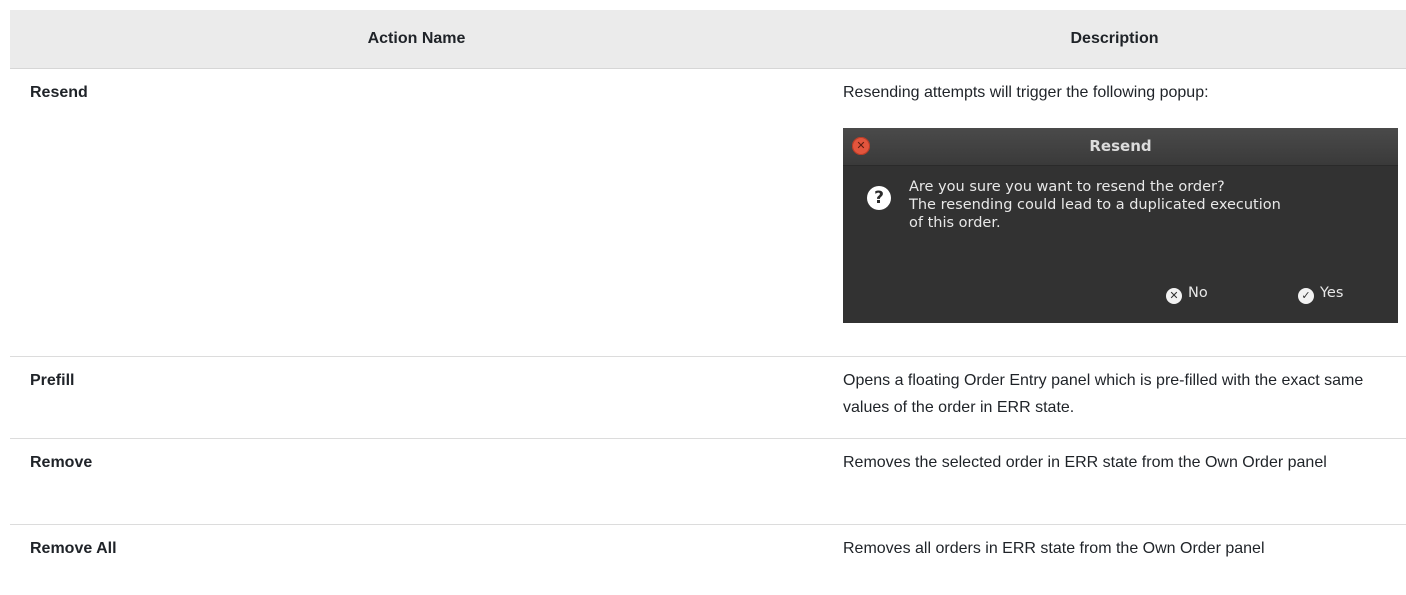 Image resolution: width=1406 pixels, height=595 pixels. Describe the element at coordinates (1174, 296) in the screenshot. I see `times-circle-icon: ✕` at that location.